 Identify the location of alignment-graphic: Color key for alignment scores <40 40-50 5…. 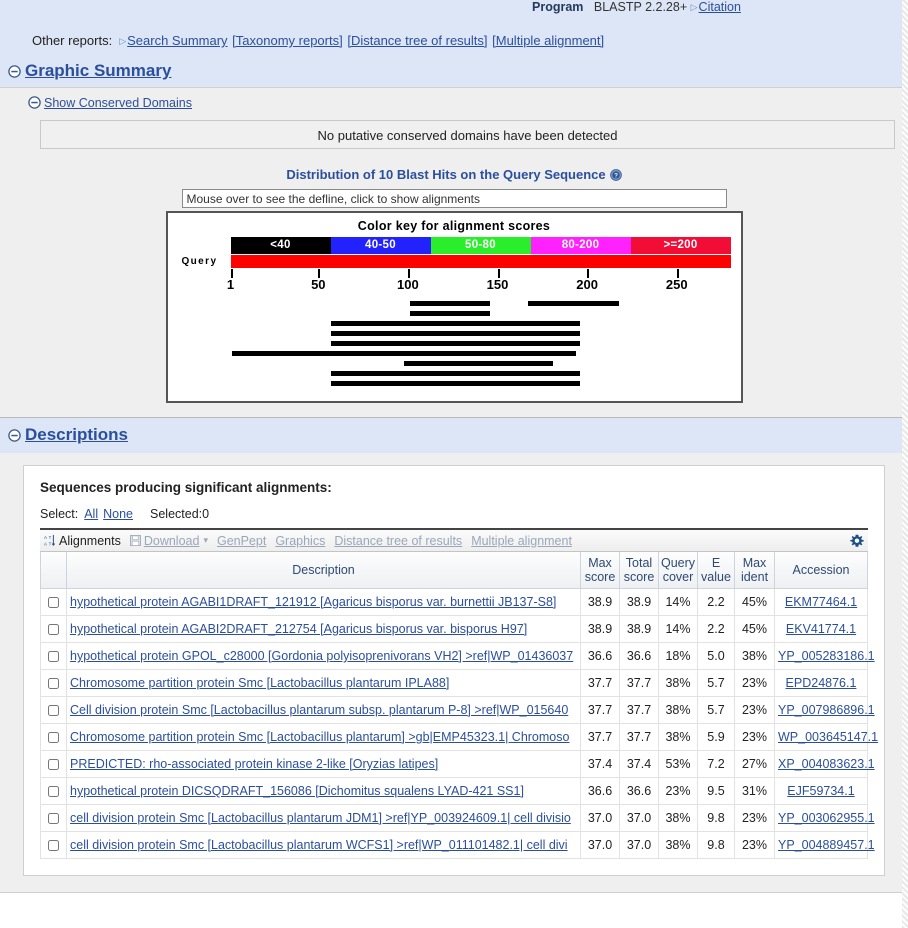
(454, 307).